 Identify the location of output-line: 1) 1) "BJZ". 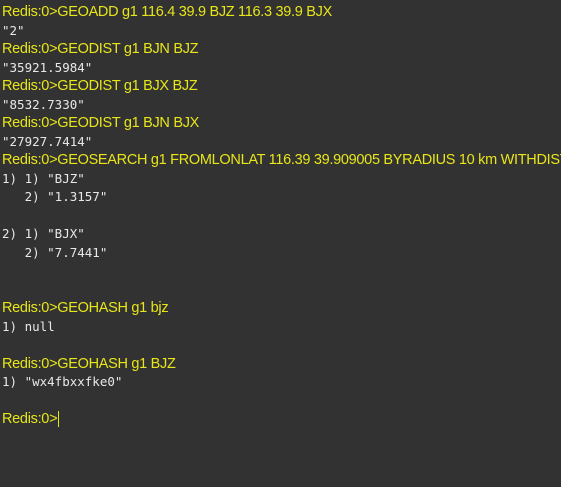
(43, 178).